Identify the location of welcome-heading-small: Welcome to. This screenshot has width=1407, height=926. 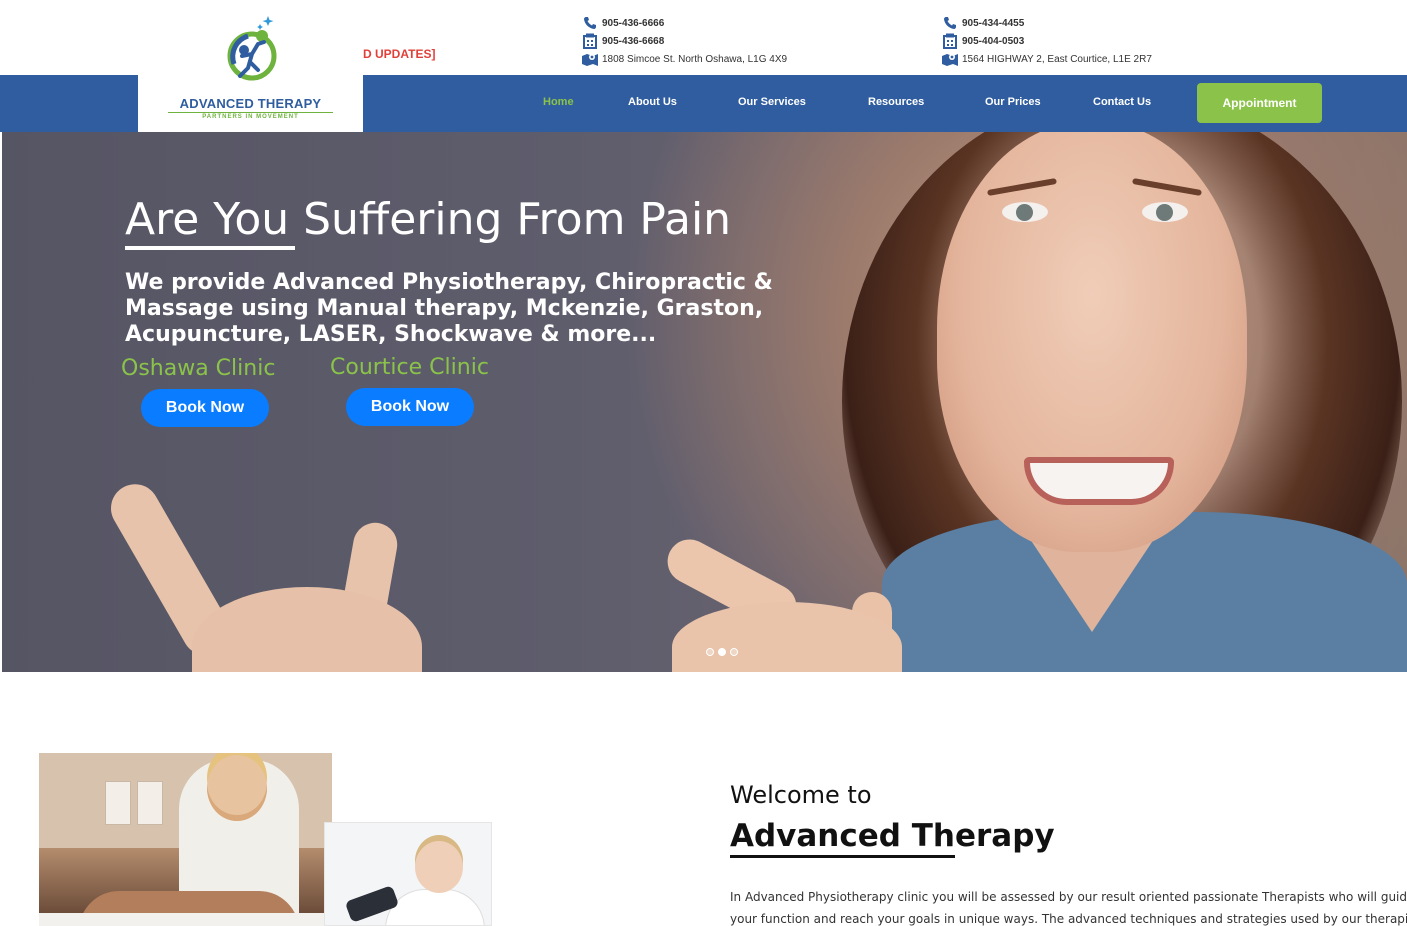
(801, 795).